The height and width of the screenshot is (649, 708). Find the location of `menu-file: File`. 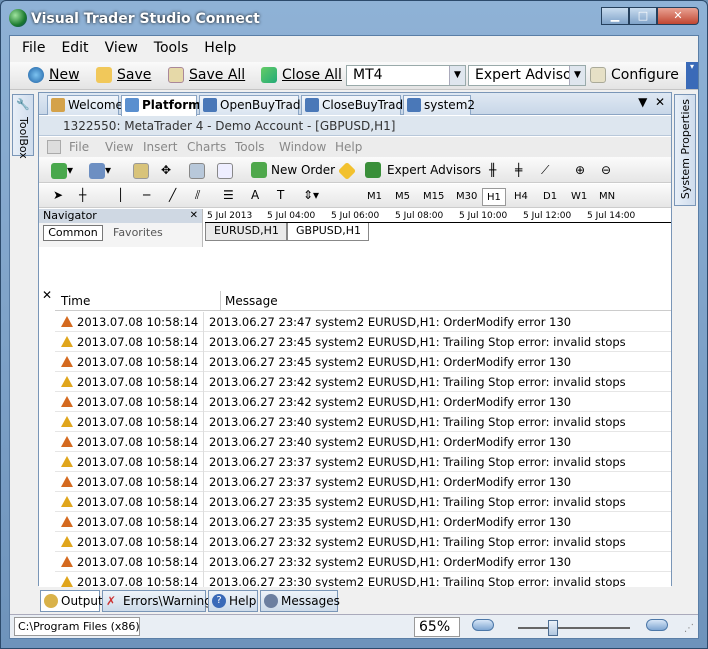

menu-file: File is located at coordinates (33, 48).